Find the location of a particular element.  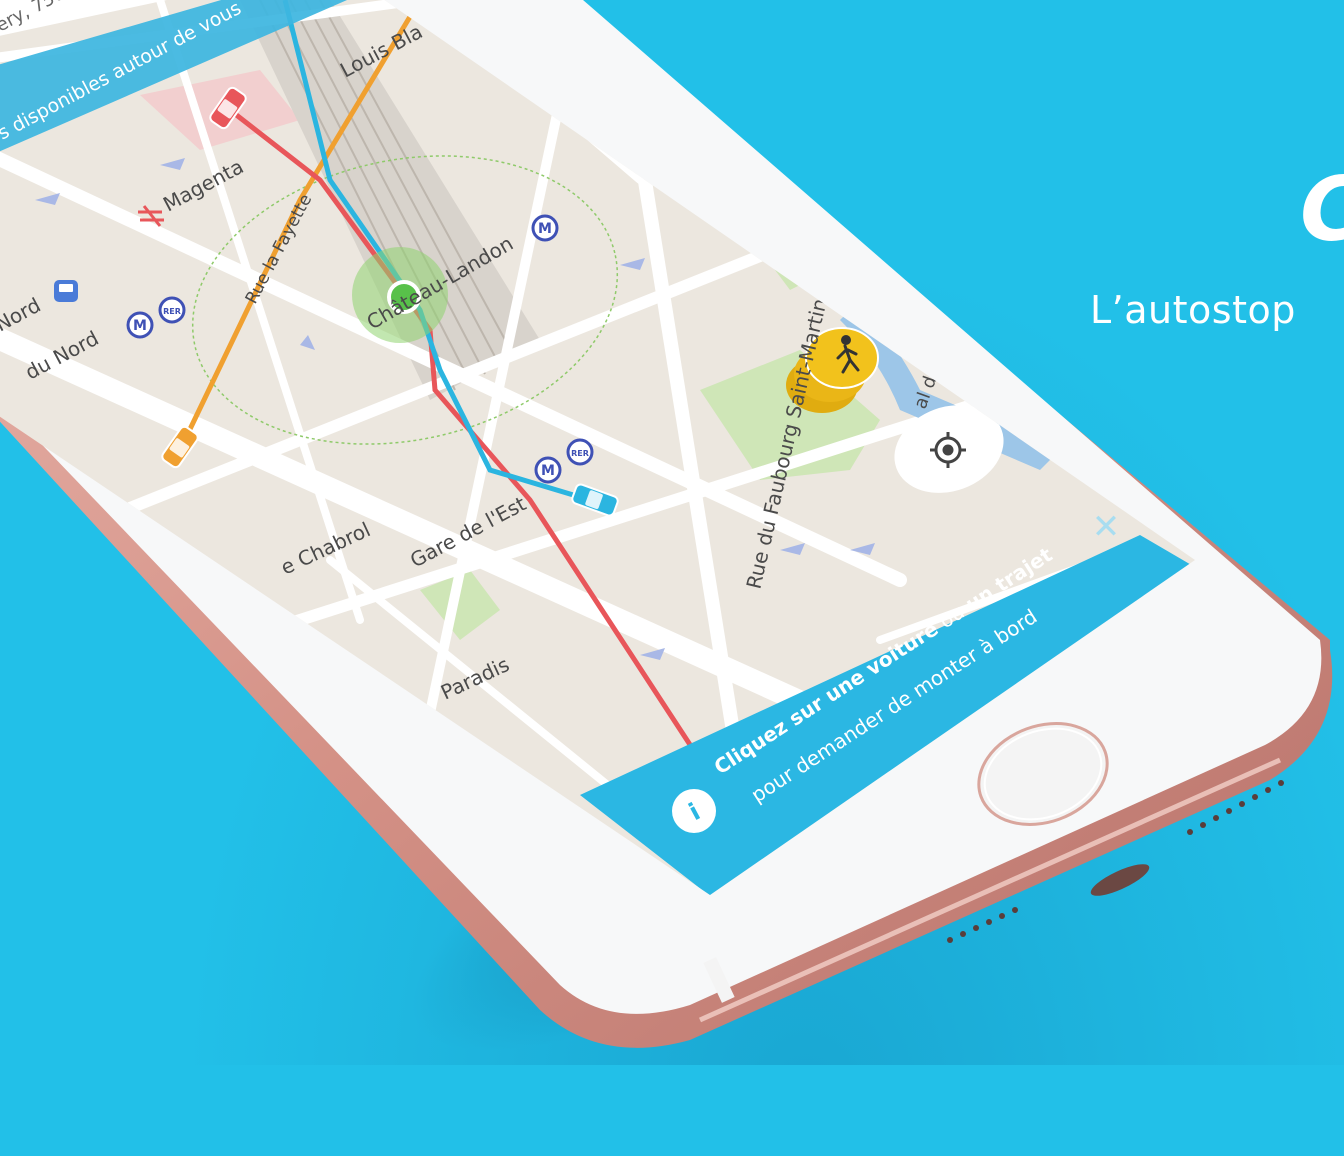

info-button: i is located at coordinates (694, 811).